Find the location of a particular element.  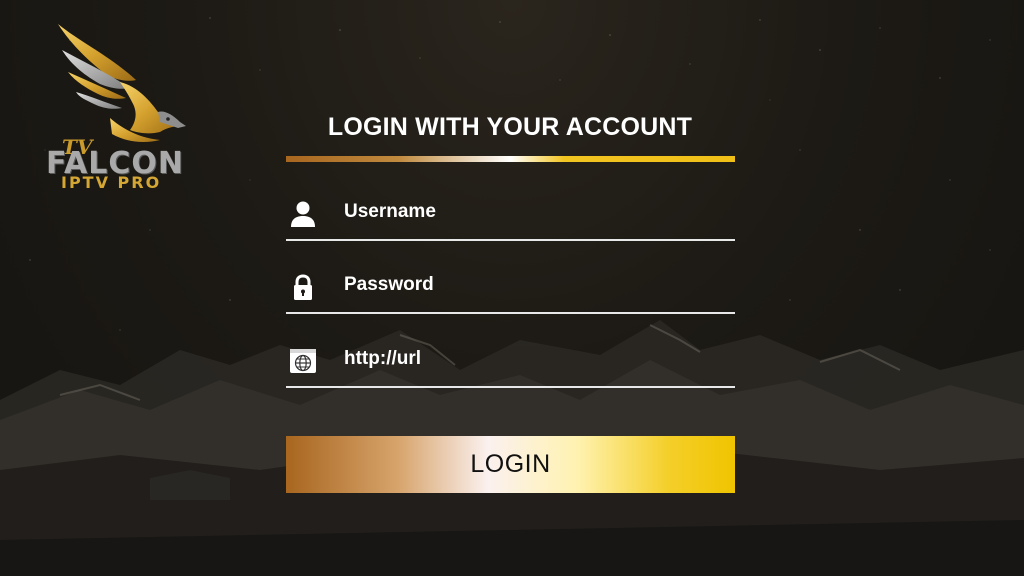

title-underline is located at coordinates (510, 159).